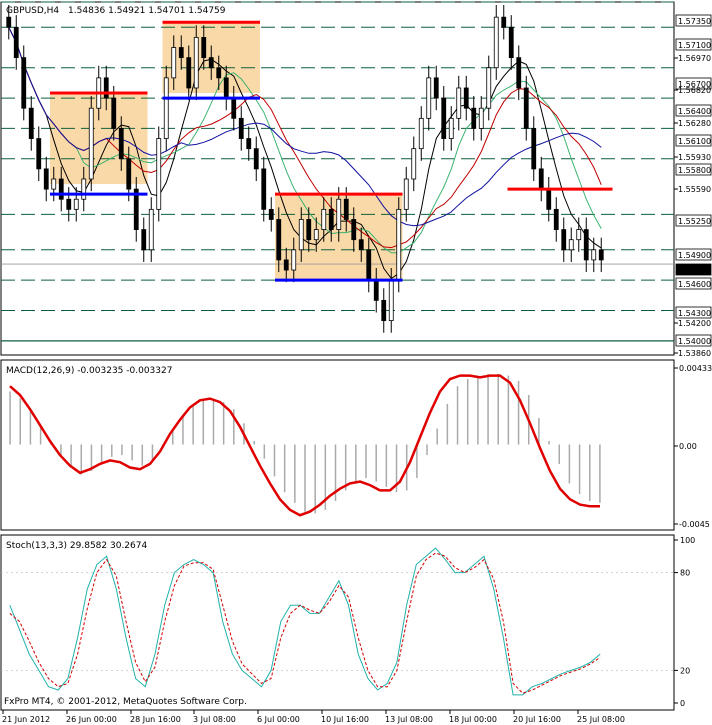 The height and width of the screenshot is (725, 712). Describe the element at coordinates (688, 446) in the screenshot. I see `macd-tick-label: 0.00` at that location.